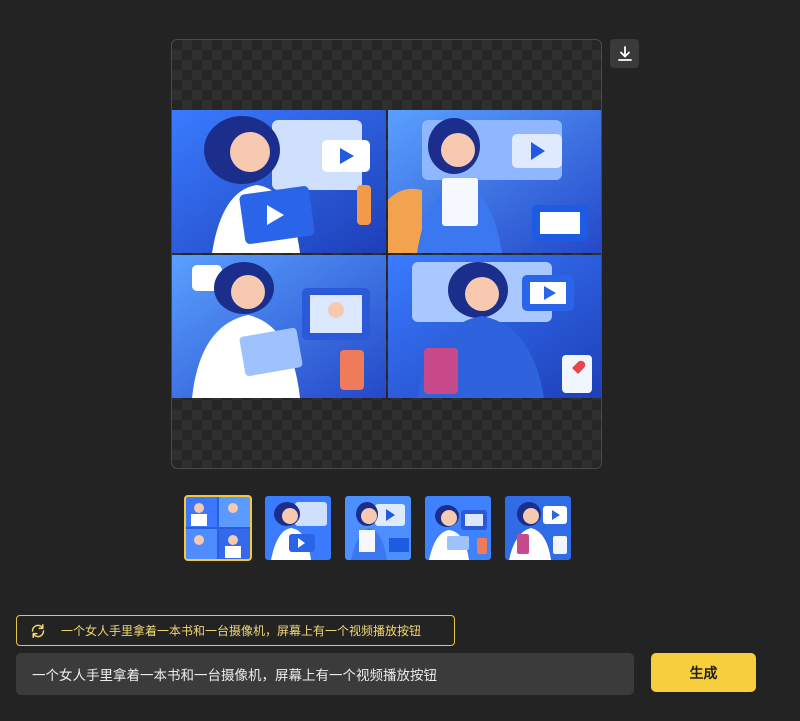  I want to click on prompt-input, so click(325, 674).